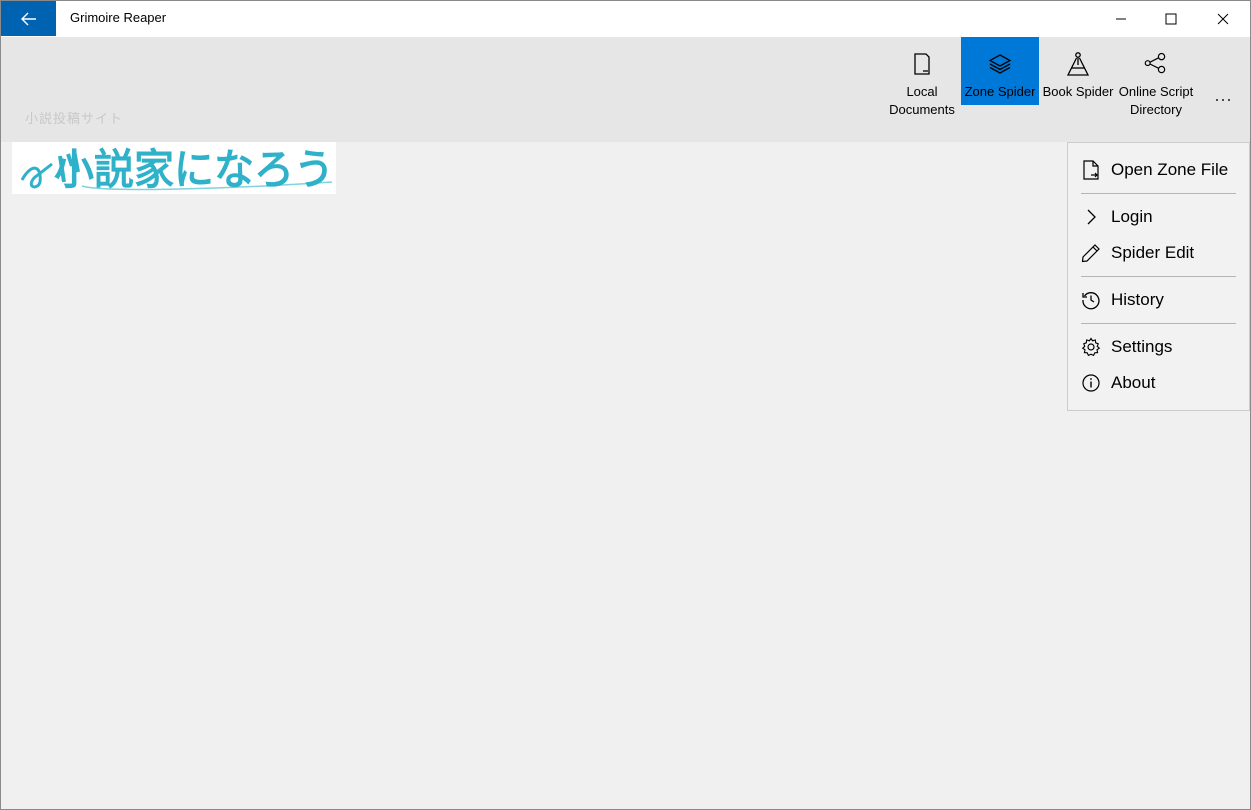  What do you see at coordinates (1091, 300) in the screenshot?
I see `history-icon` at bounding box center [1091, 300].